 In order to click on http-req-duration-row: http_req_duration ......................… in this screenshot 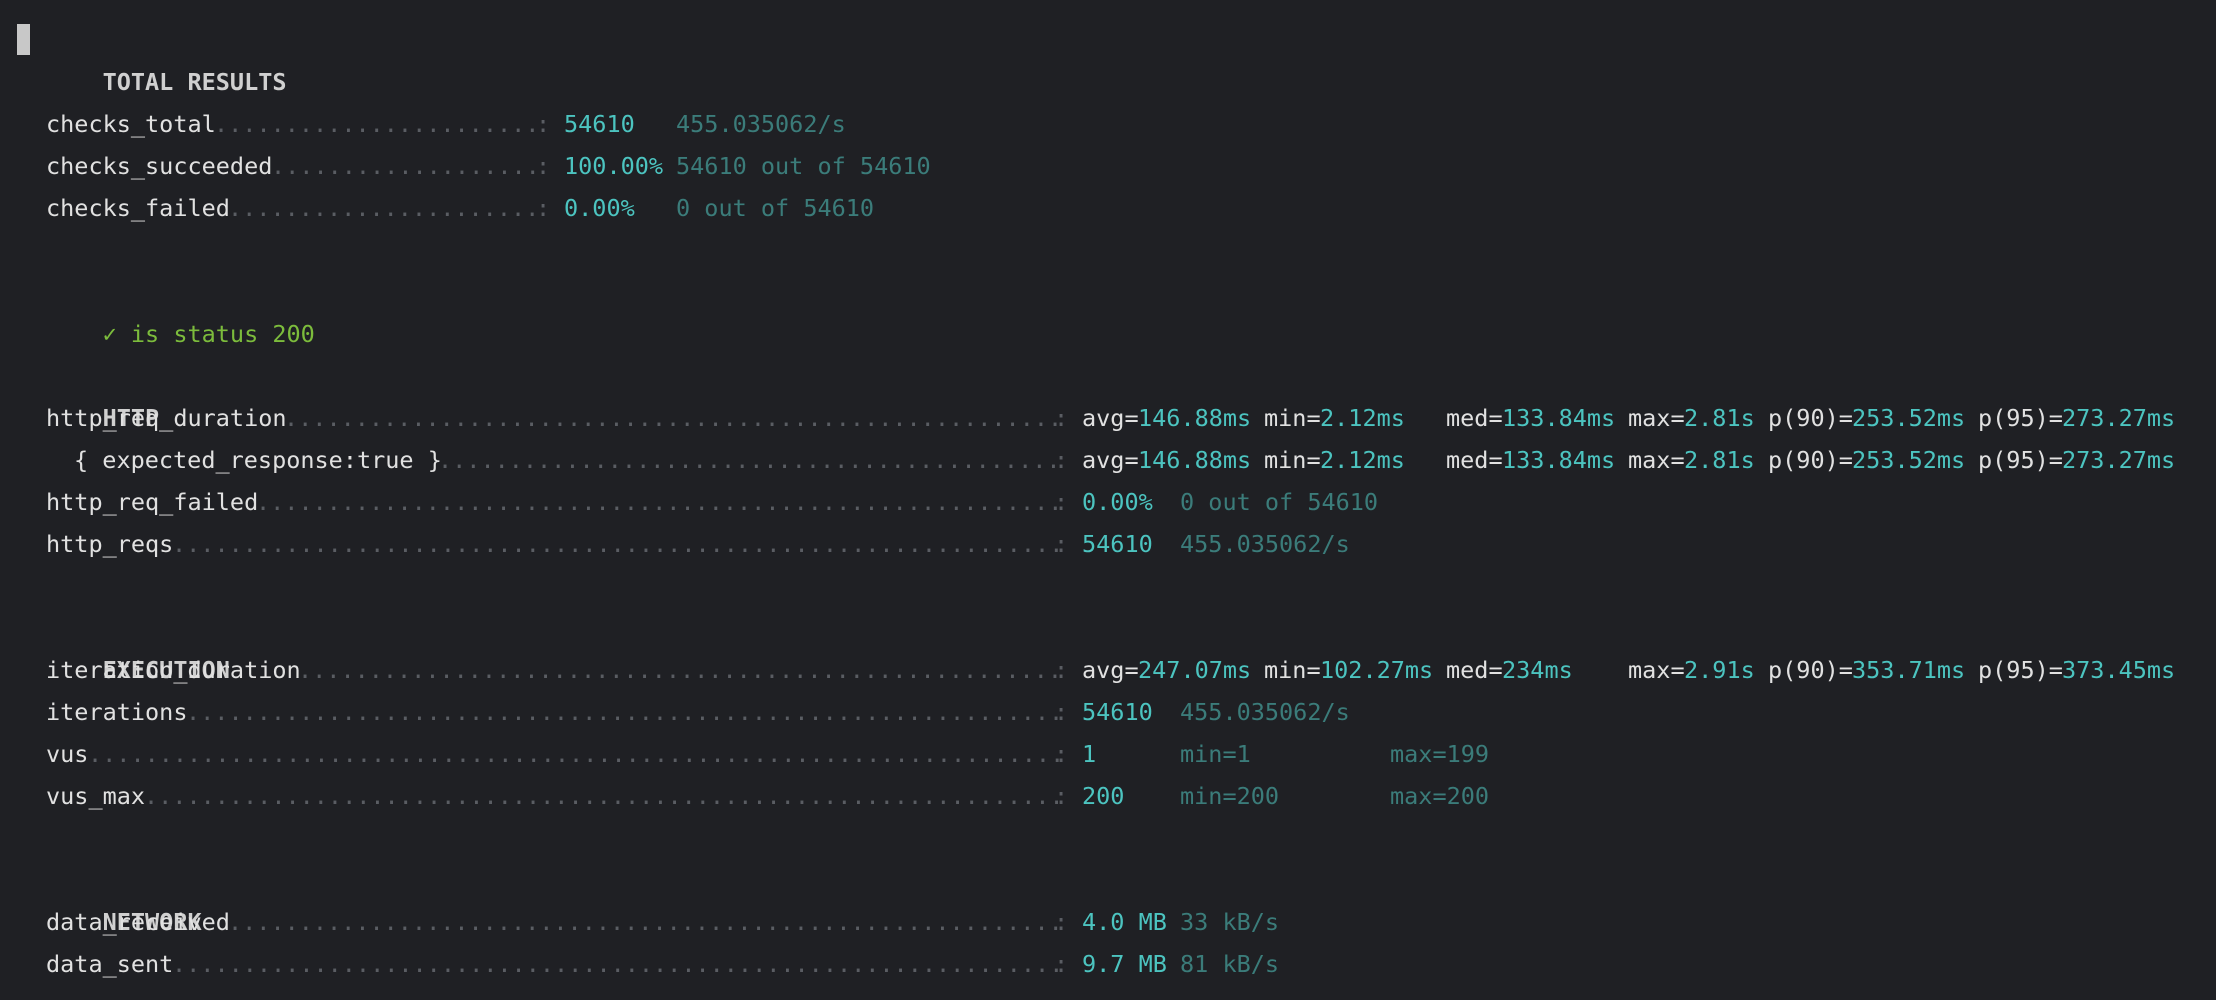, I will do `click(1087, 418)`.